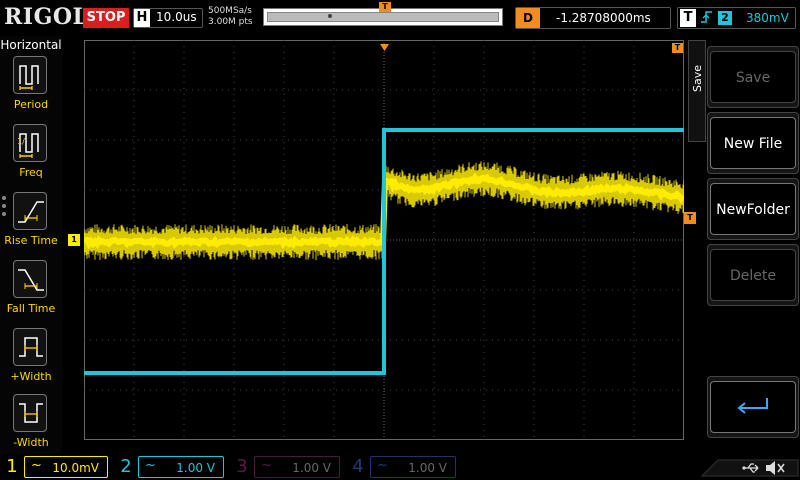  I want to click on timebase-display: H 10.0us, so click(168, 18).